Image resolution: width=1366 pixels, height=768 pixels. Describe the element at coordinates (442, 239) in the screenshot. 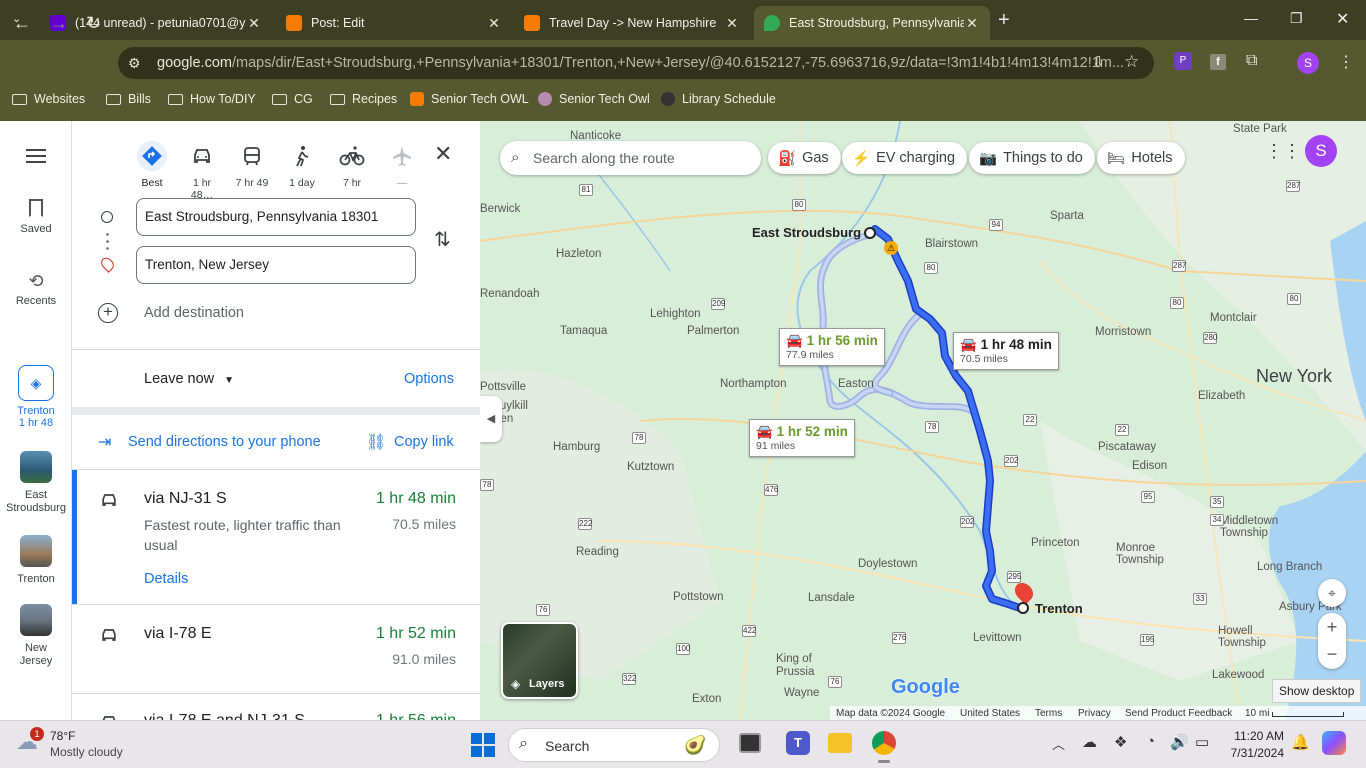

I see `swap-icon: ⇅` at that location.